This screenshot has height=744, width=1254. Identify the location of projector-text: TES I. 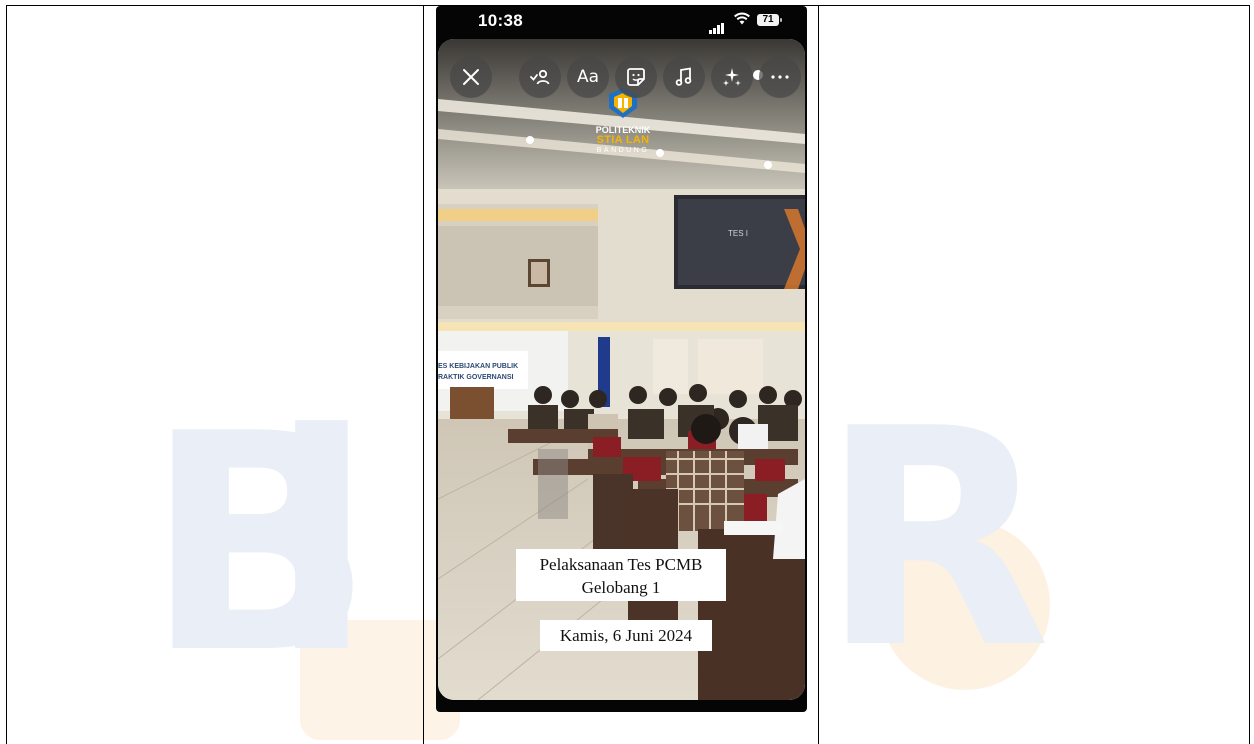
(738, 233).